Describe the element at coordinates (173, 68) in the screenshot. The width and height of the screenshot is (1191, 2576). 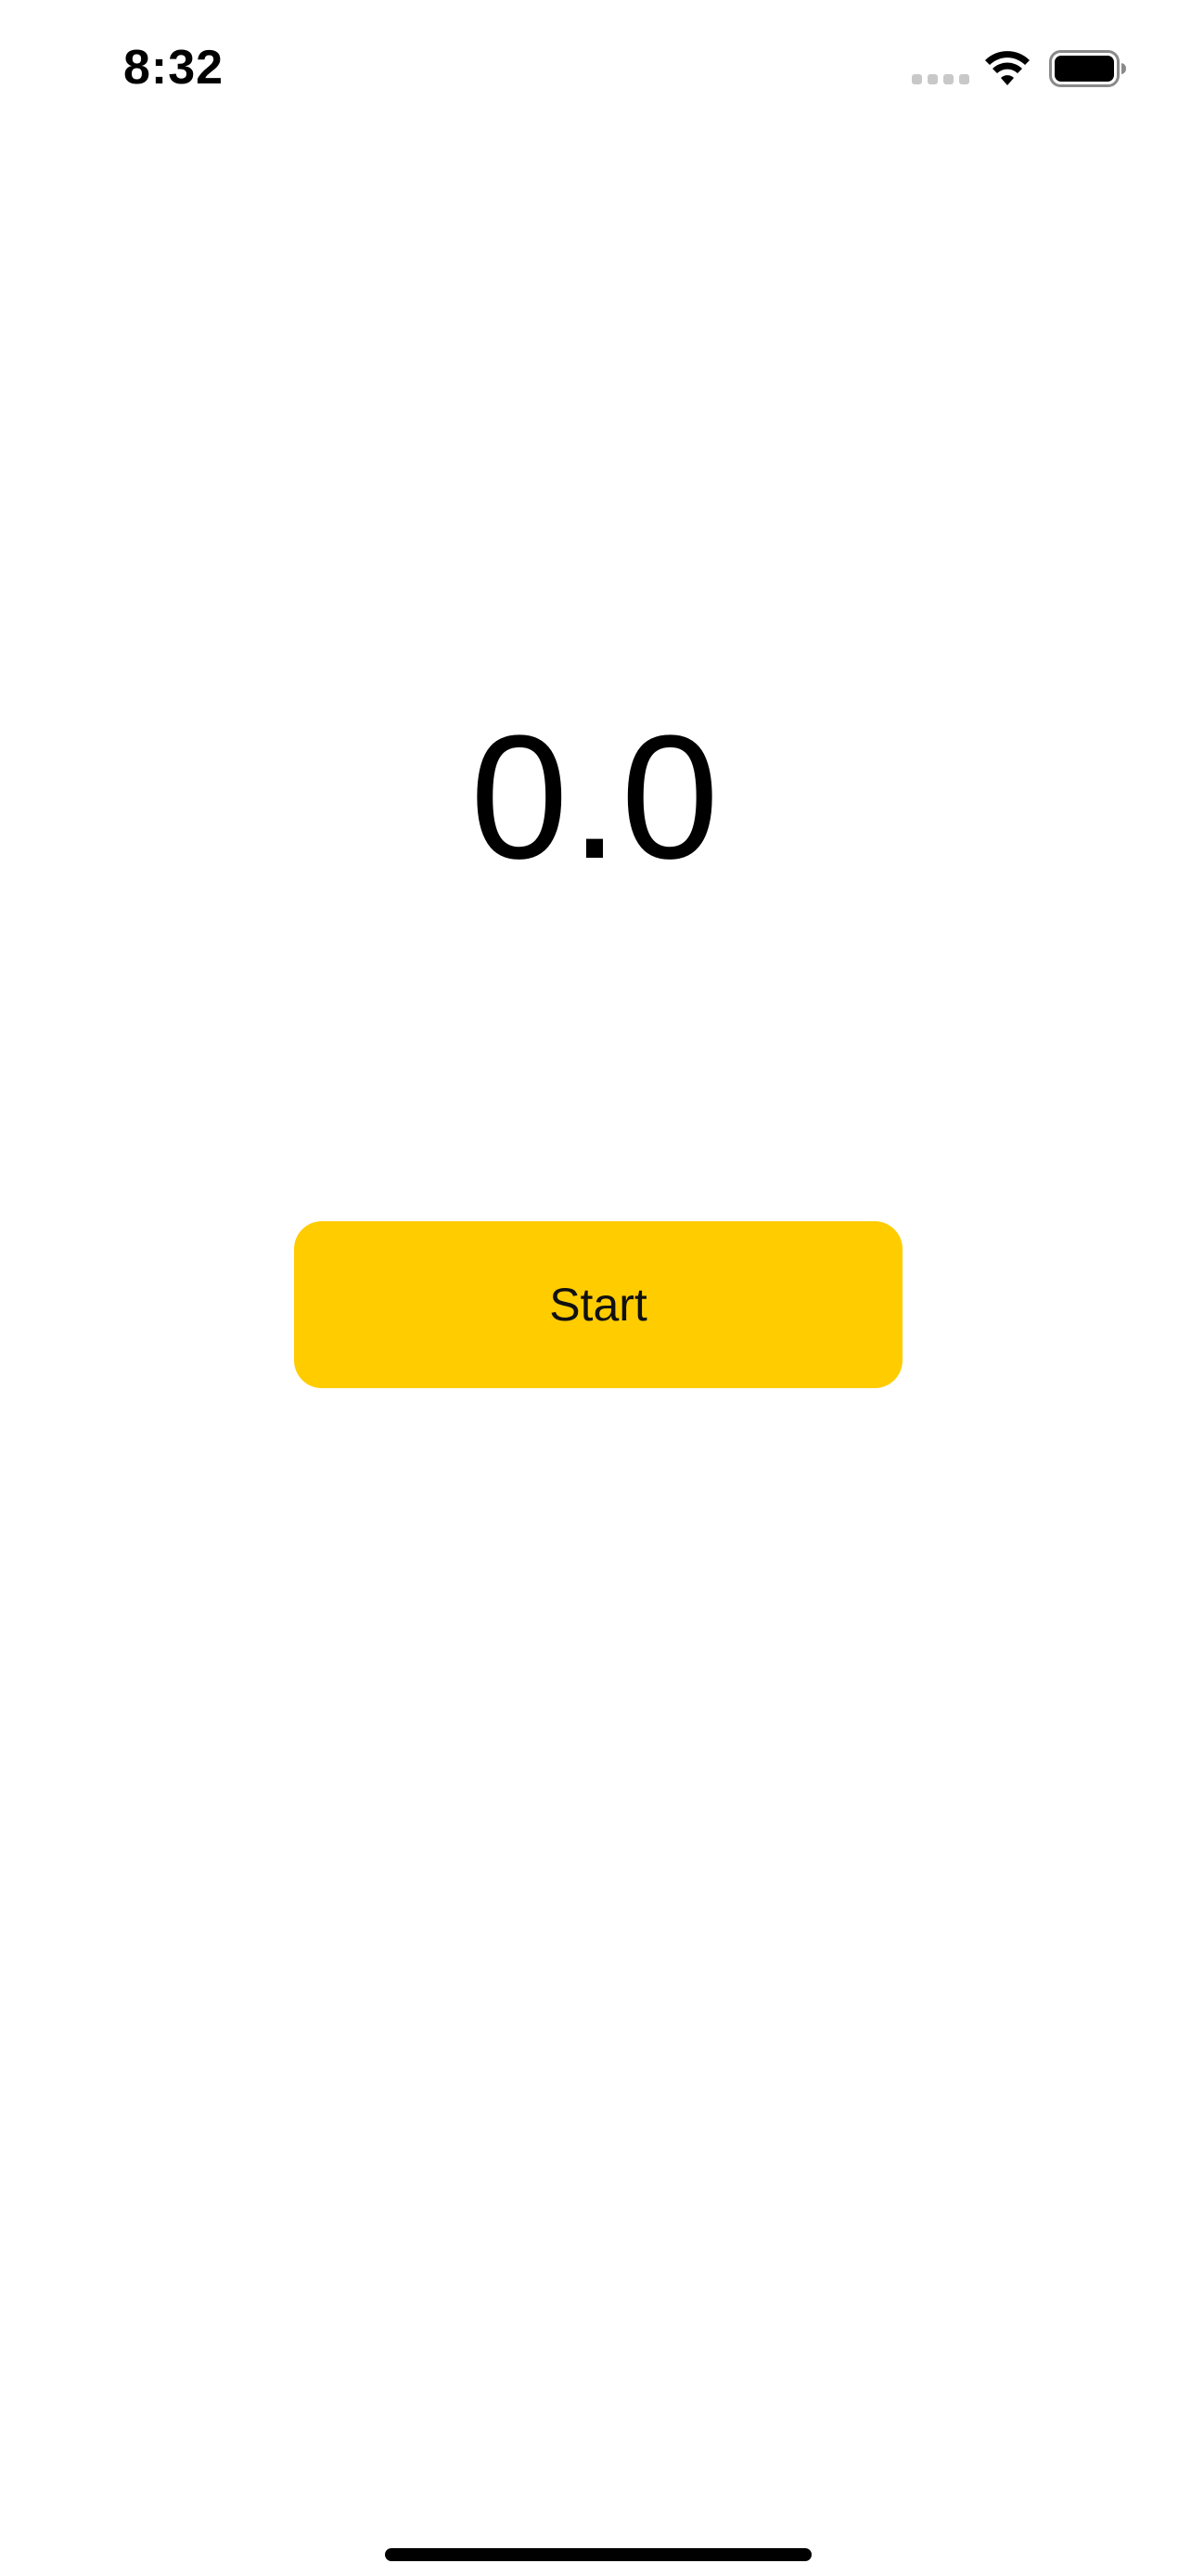
I see `status-time: 8:32` at that location.